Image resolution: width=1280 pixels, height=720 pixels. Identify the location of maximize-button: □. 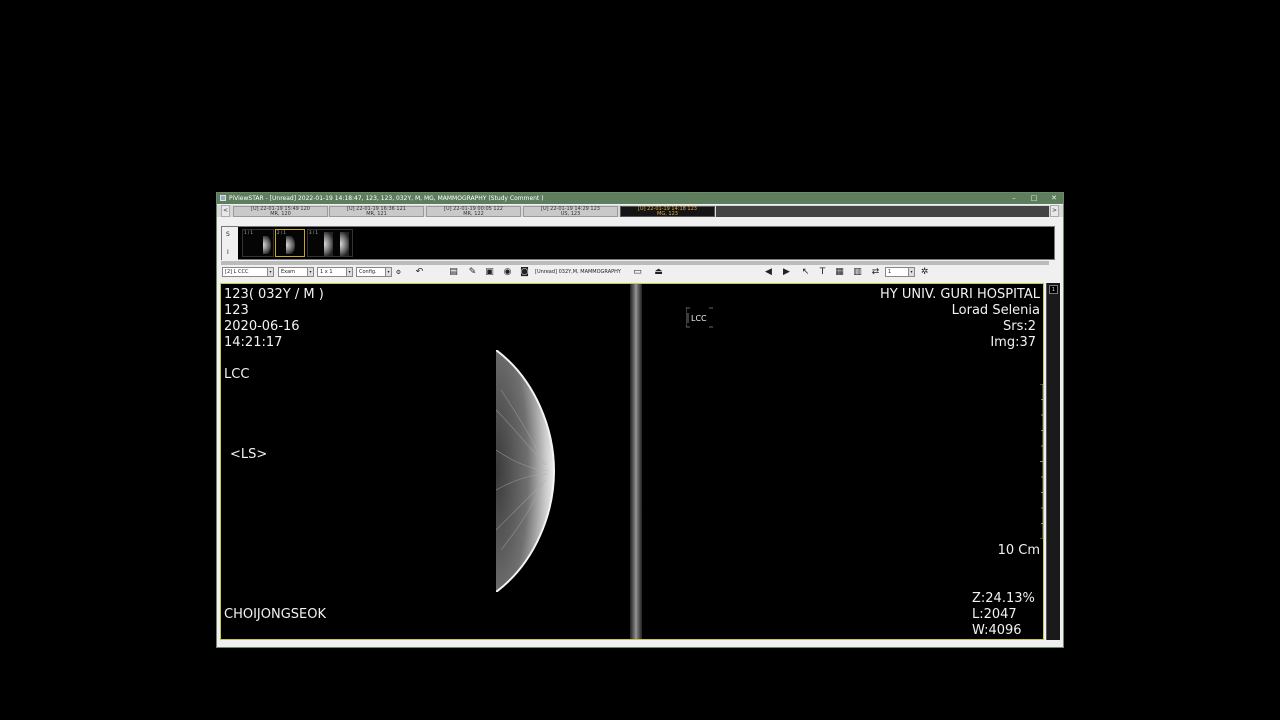
(1034, 198).